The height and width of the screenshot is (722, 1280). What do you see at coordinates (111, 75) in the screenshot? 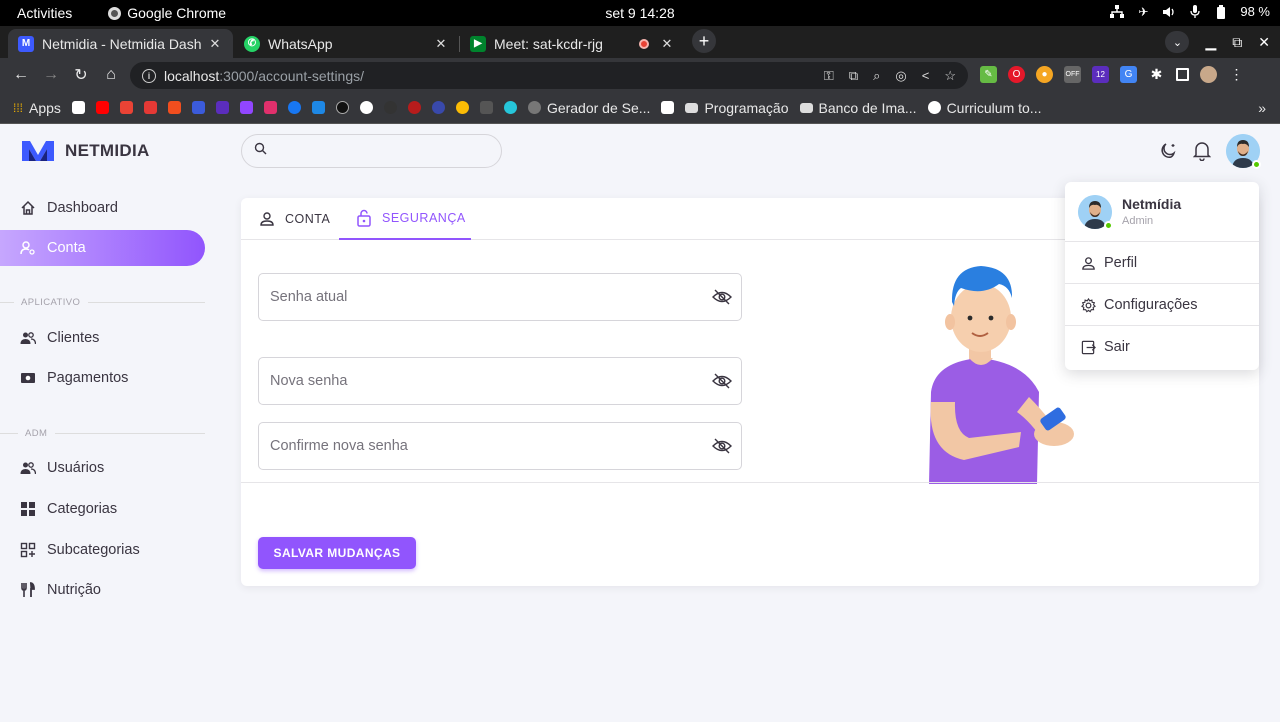
I see `home-icon: ⌂` at bounding box center [111, 75].